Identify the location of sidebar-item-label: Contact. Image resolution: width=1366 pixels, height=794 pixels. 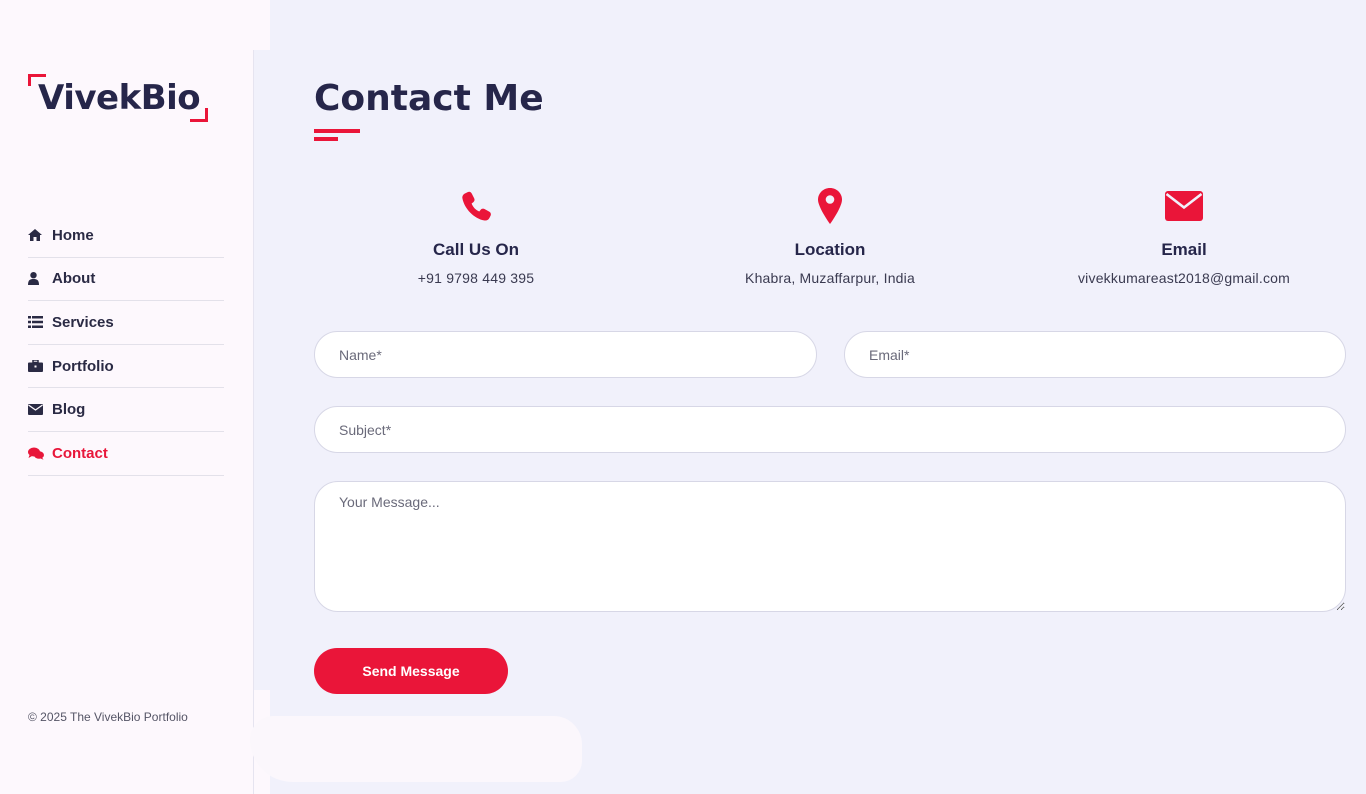
(80, 453).